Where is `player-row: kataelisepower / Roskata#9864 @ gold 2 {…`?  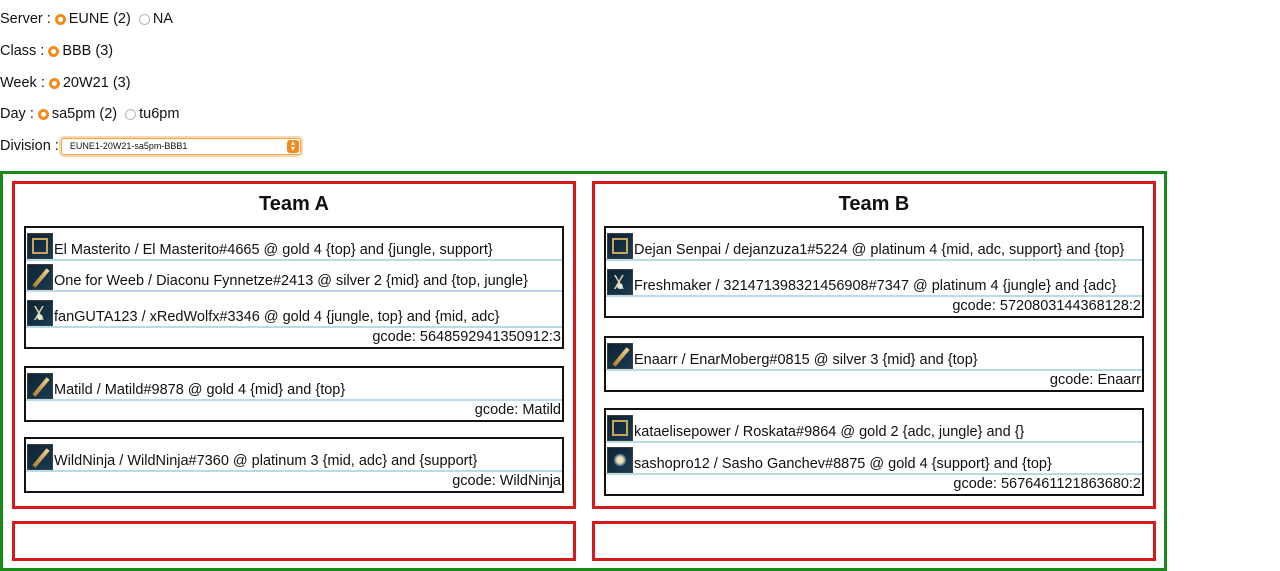 player-row: kataelisepower / Roskata#9864 @ gold 2 {… is located at coordinates (874, 426).